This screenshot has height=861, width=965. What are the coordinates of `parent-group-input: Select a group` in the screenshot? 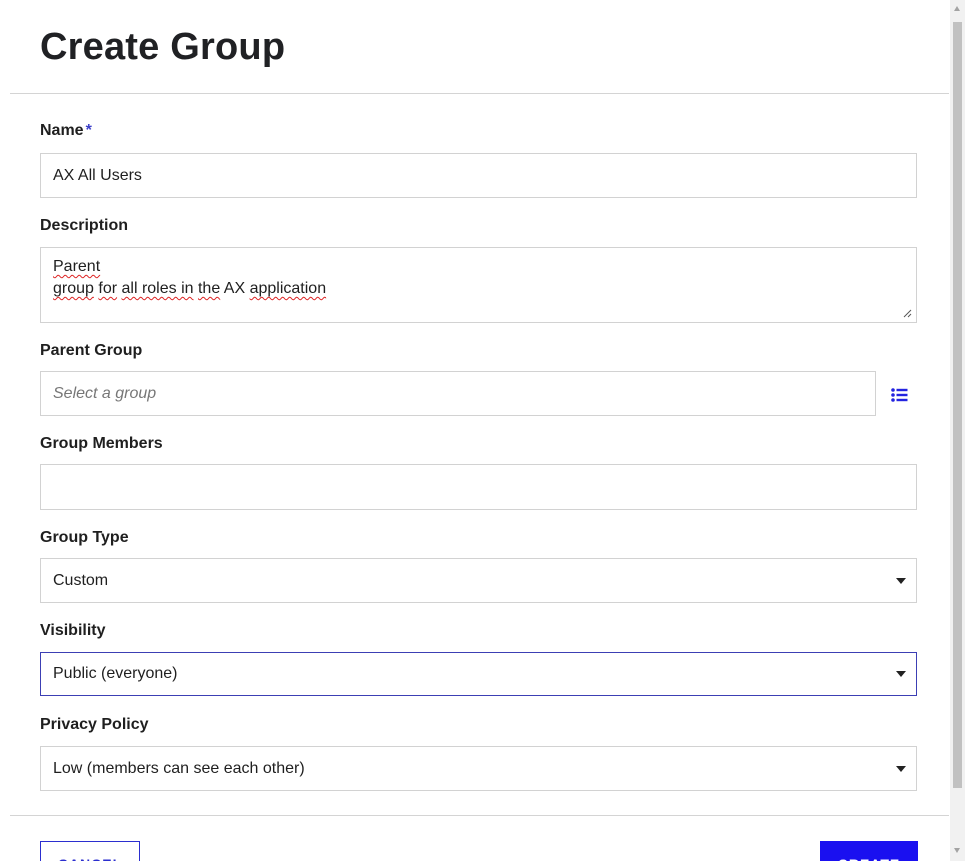 It's located at (458, 393).